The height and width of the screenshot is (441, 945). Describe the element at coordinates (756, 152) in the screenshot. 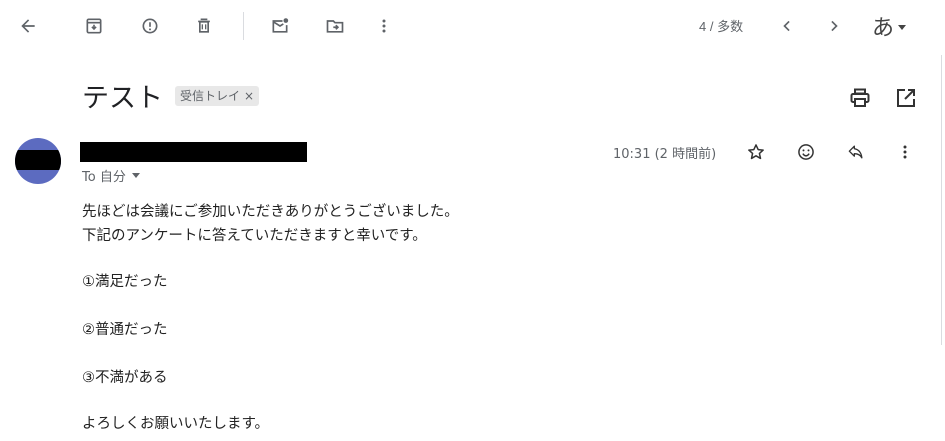

I see `star-icon` at that location.